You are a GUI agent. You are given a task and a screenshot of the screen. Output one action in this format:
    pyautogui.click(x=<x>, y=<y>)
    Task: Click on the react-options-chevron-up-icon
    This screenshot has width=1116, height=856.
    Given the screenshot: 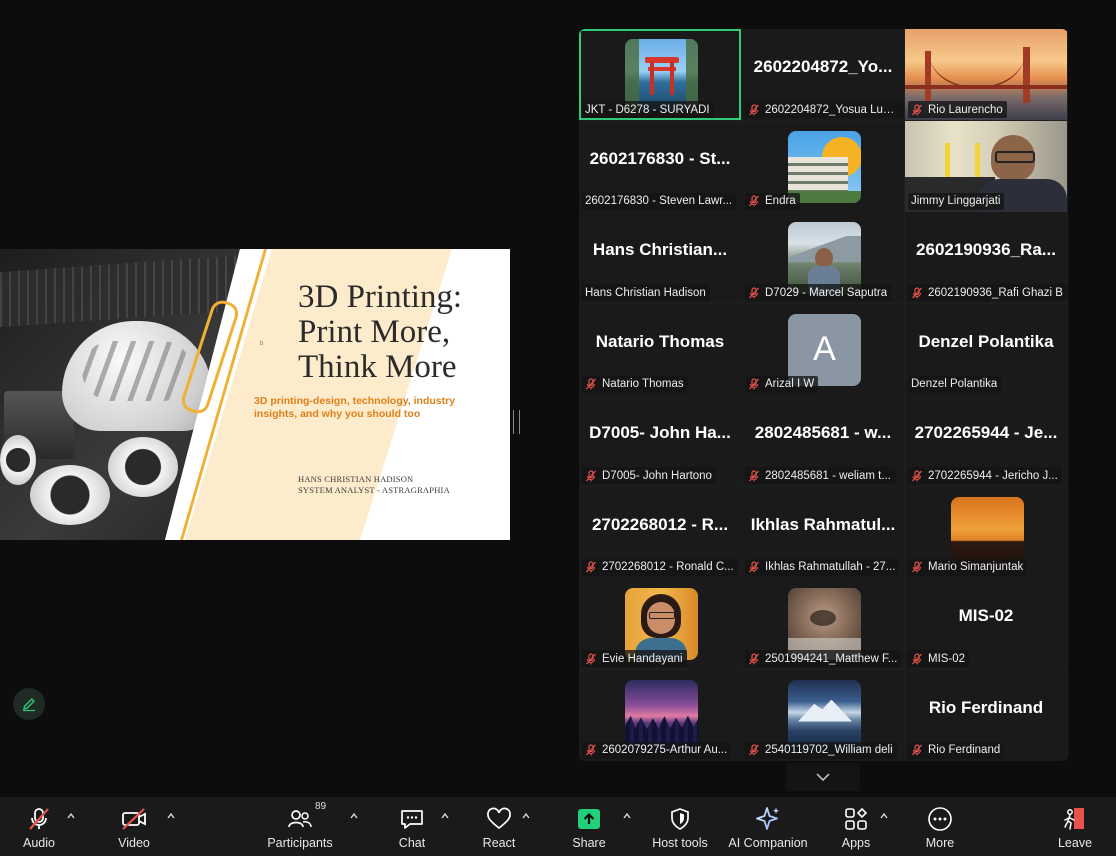 What is the action you would take?
    pyautogui.click(x=526, y=816)
    